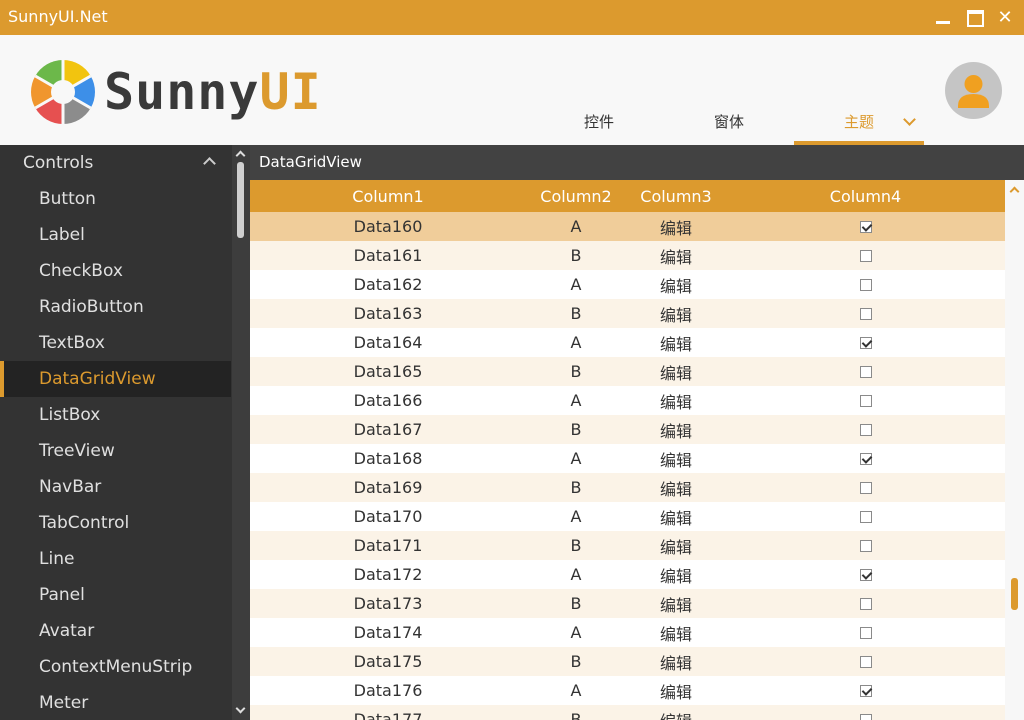 The width and height of the screenshot is (1024, 720). Describe the element at coordinates (115, 523) in the screenshot. I see `sidebar-item-tabcontrol: TabControl` at that location.